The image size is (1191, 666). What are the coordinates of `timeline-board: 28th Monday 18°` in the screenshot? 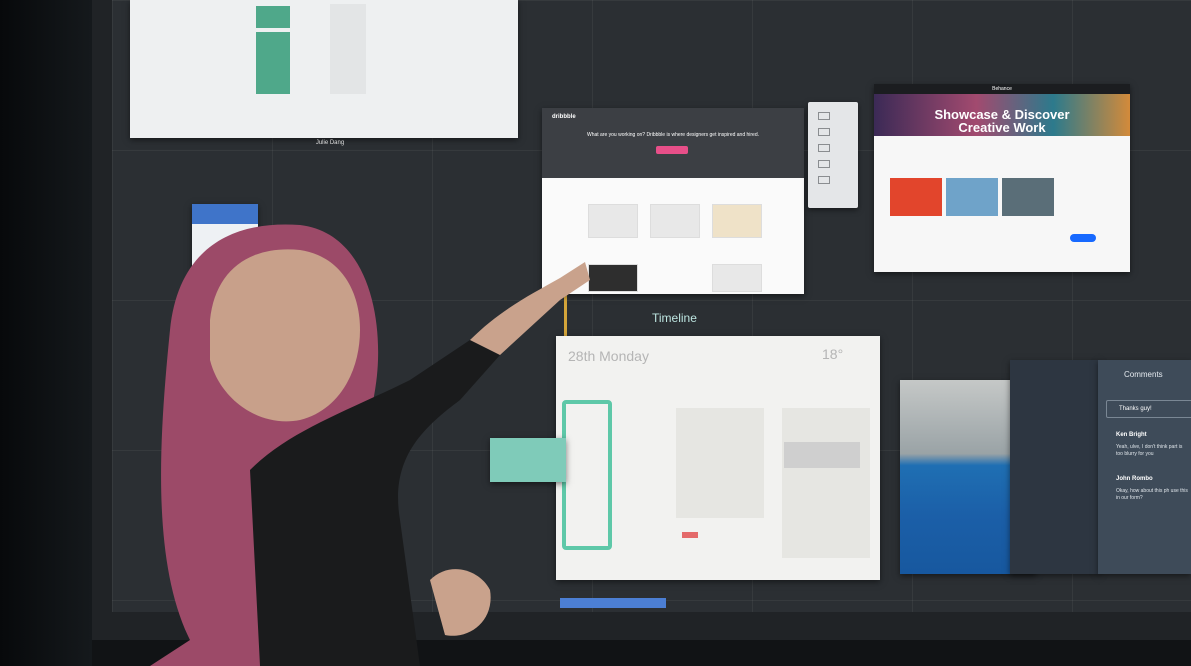 It's located at (718, 458).